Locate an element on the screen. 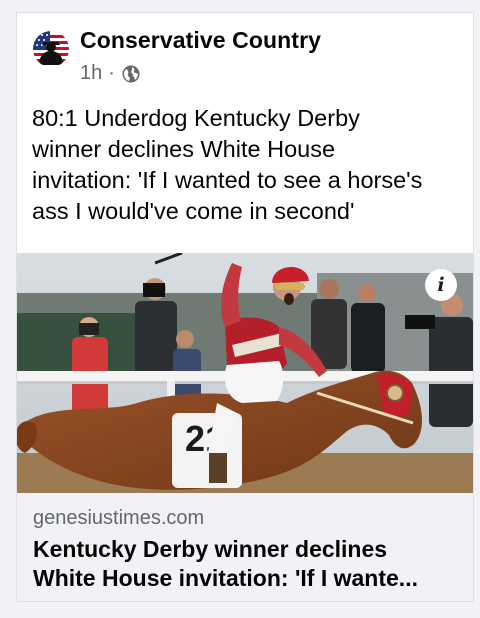 This screenshot has height=618, width=480. link-title-line: Kentucky Derby winner declines is located at coordinates (210, 549).